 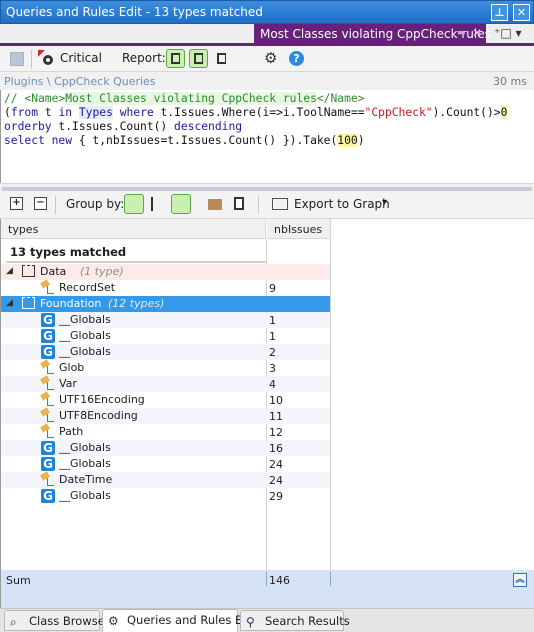 I want to click on sum-bar: Sum 146 ︽, so click(x=267, y=589).